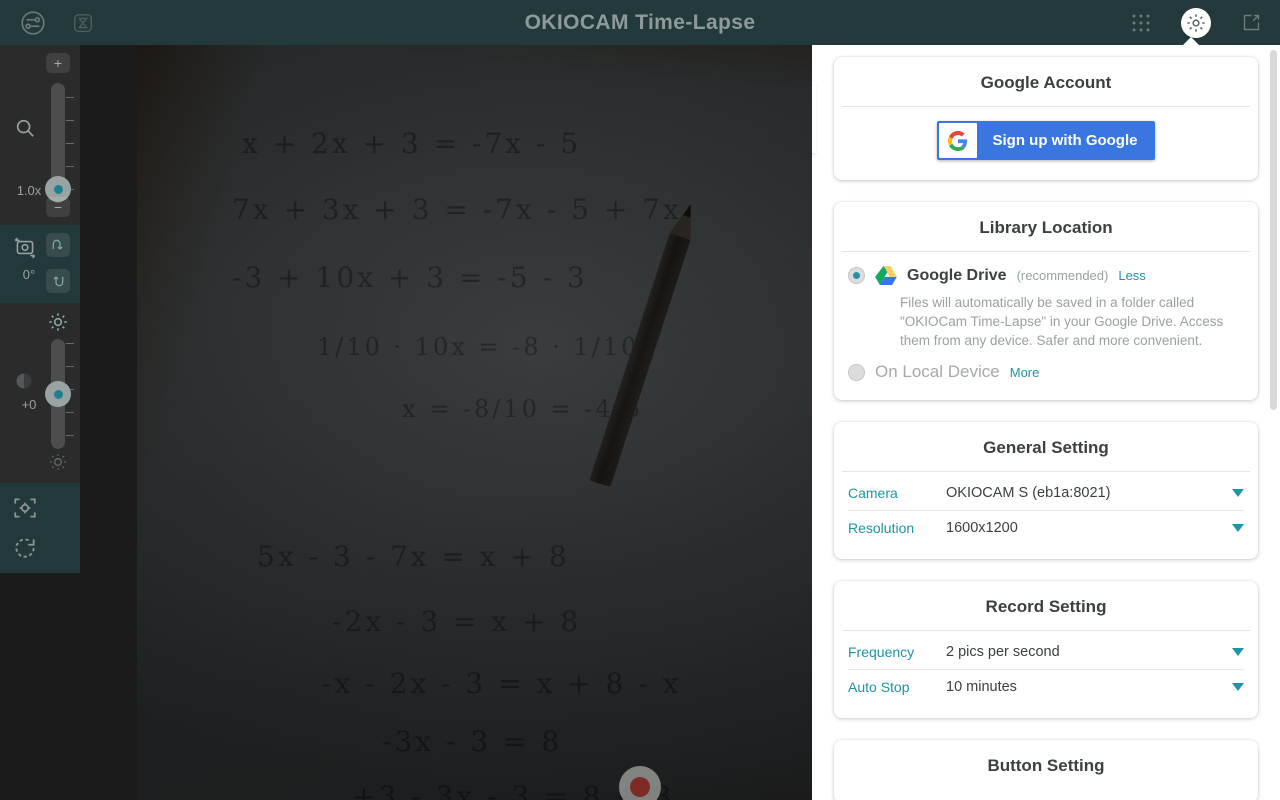  Describe the element at coordinates (937, 372) in the screenshot. I see `library-option-label: On Local Device` at that location.